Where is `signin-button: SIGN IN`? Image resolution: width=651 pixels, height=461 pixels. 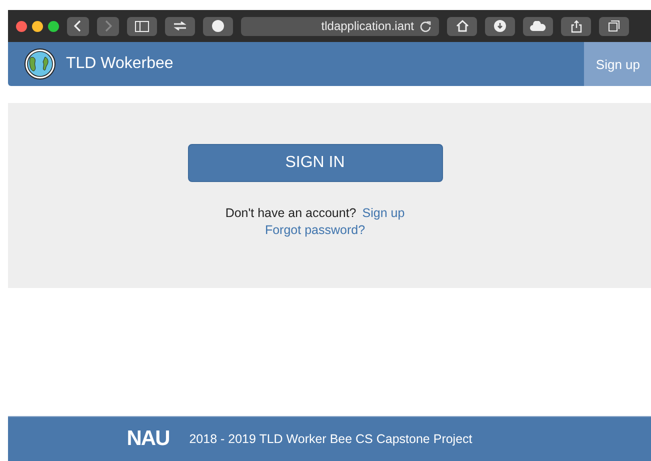
signin-button: SIGN IN is located at coordinates (315, 163).